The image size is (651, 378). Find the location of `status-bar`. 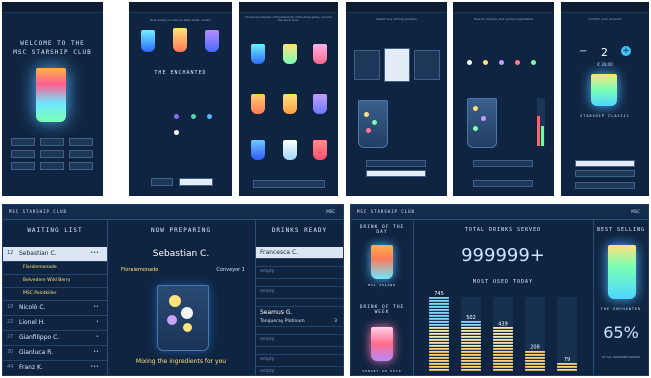

status-bar is located at coordinates (52, 7).